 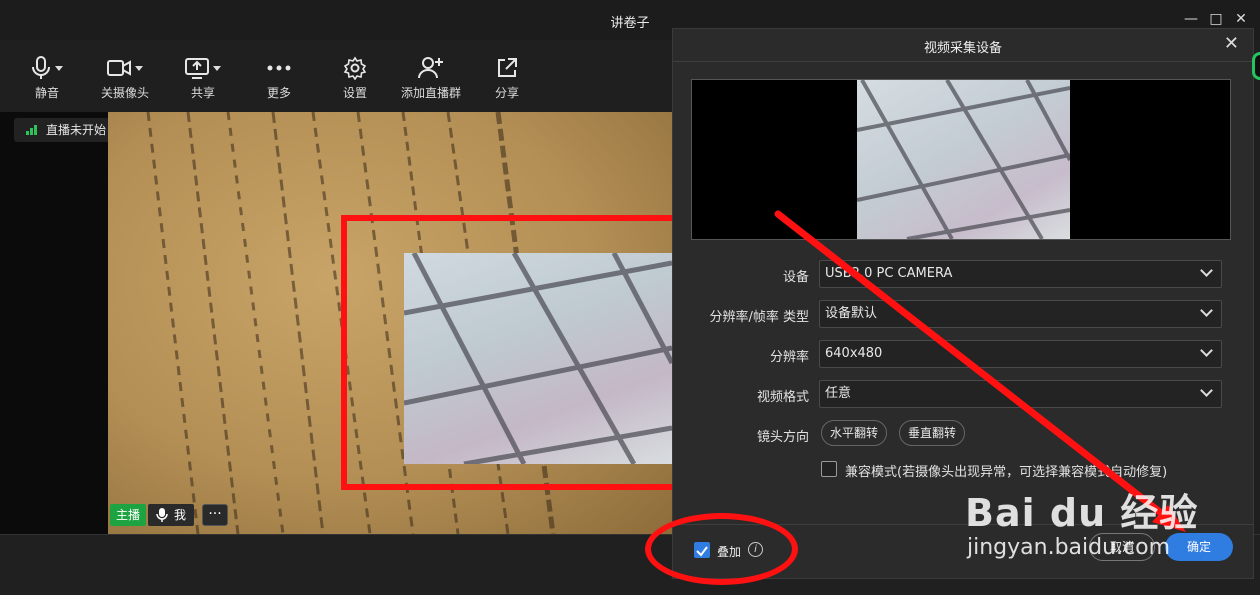 I want to click on watermark-sub: jingyan.baidu.com, so click(x=1069, y=547).